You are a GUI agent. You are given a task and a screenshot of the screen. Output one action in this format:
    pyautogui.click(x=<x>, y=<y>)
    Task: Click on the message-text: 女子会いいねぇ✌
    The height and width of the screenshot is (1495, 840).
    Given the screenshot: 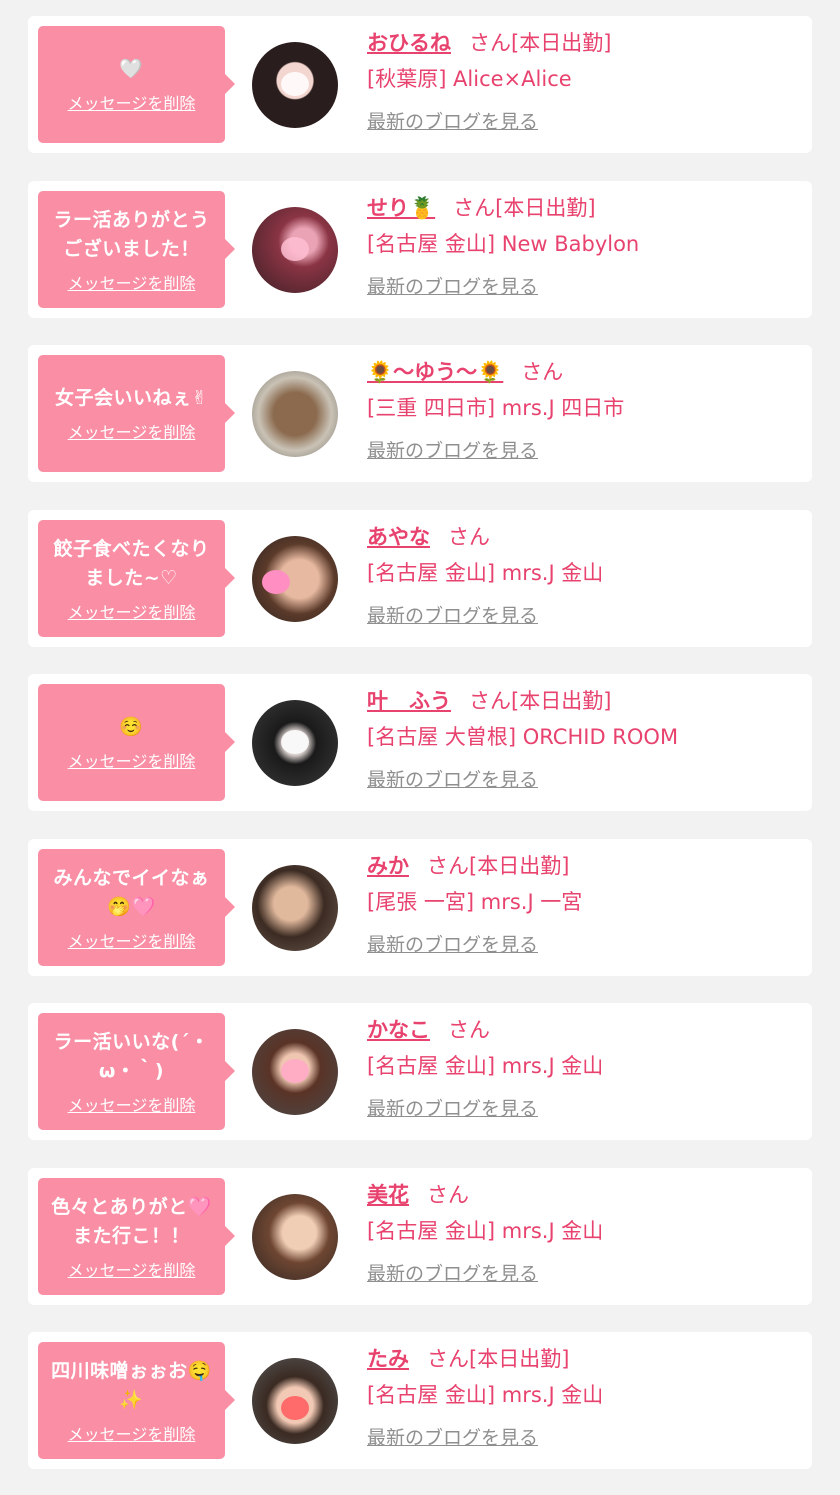 What is the action you would take?
    pyautogui.click(x=131, y=398)
    